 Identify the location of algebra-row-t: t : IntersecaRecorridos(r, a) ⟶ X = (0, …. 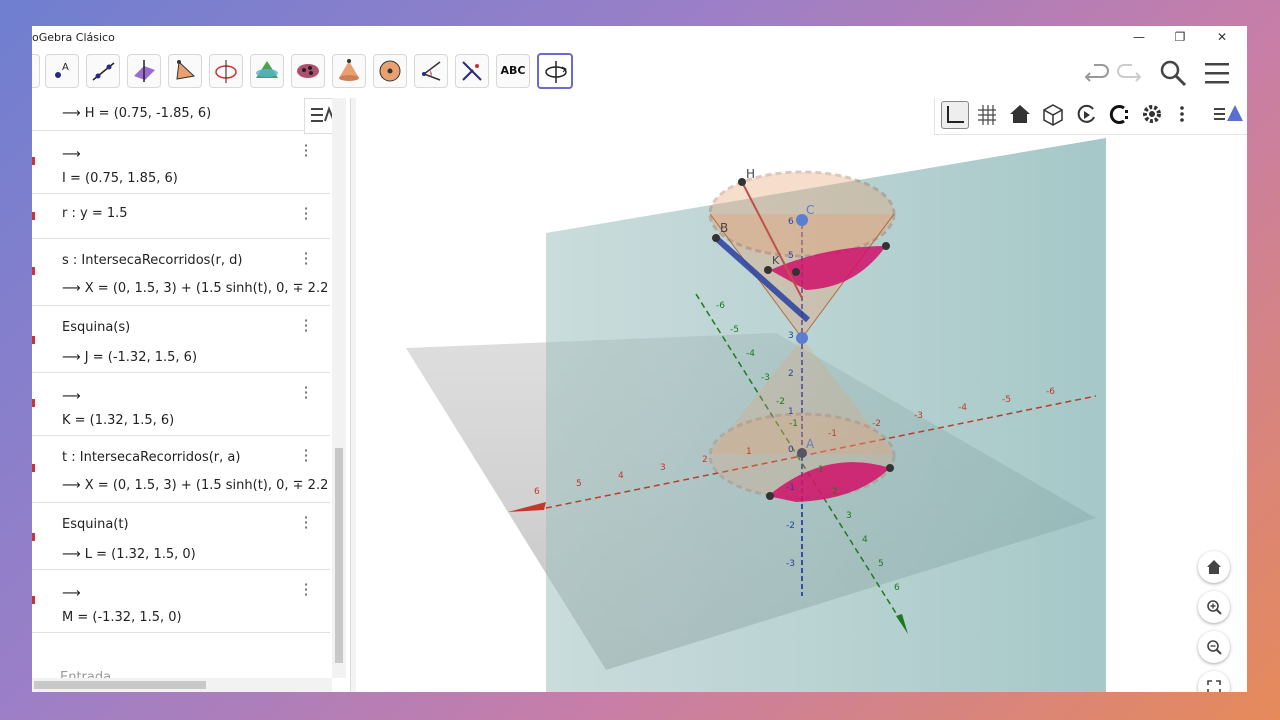
(181, 469).